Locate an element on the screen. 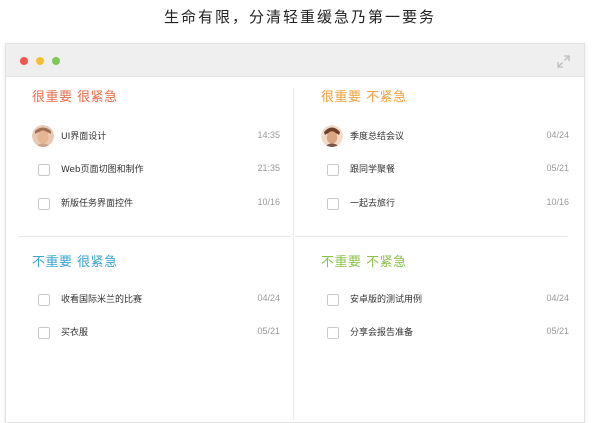  task-label: 季度总结会议 is located at coordinates (377, 137).